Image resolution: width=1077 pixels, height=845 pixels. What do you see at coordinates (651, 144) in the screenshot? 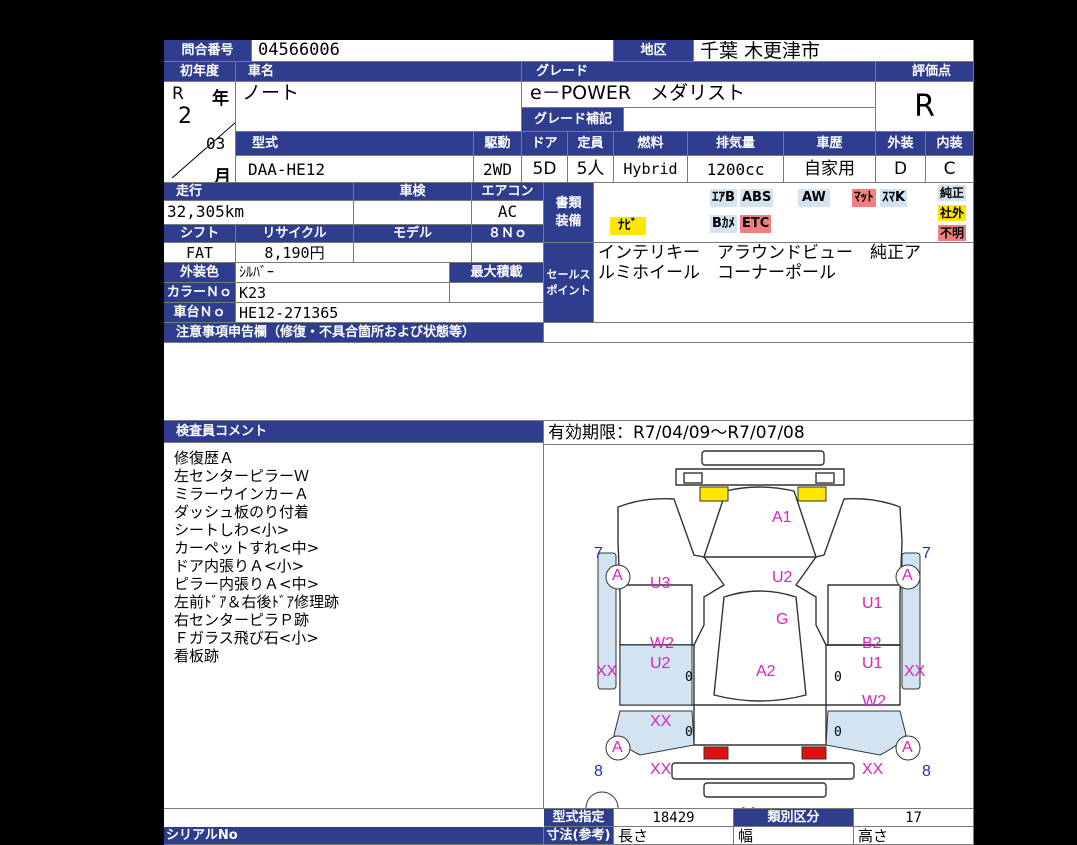
I see `fuel-label: 燃料` at bounding box center [651, 144].